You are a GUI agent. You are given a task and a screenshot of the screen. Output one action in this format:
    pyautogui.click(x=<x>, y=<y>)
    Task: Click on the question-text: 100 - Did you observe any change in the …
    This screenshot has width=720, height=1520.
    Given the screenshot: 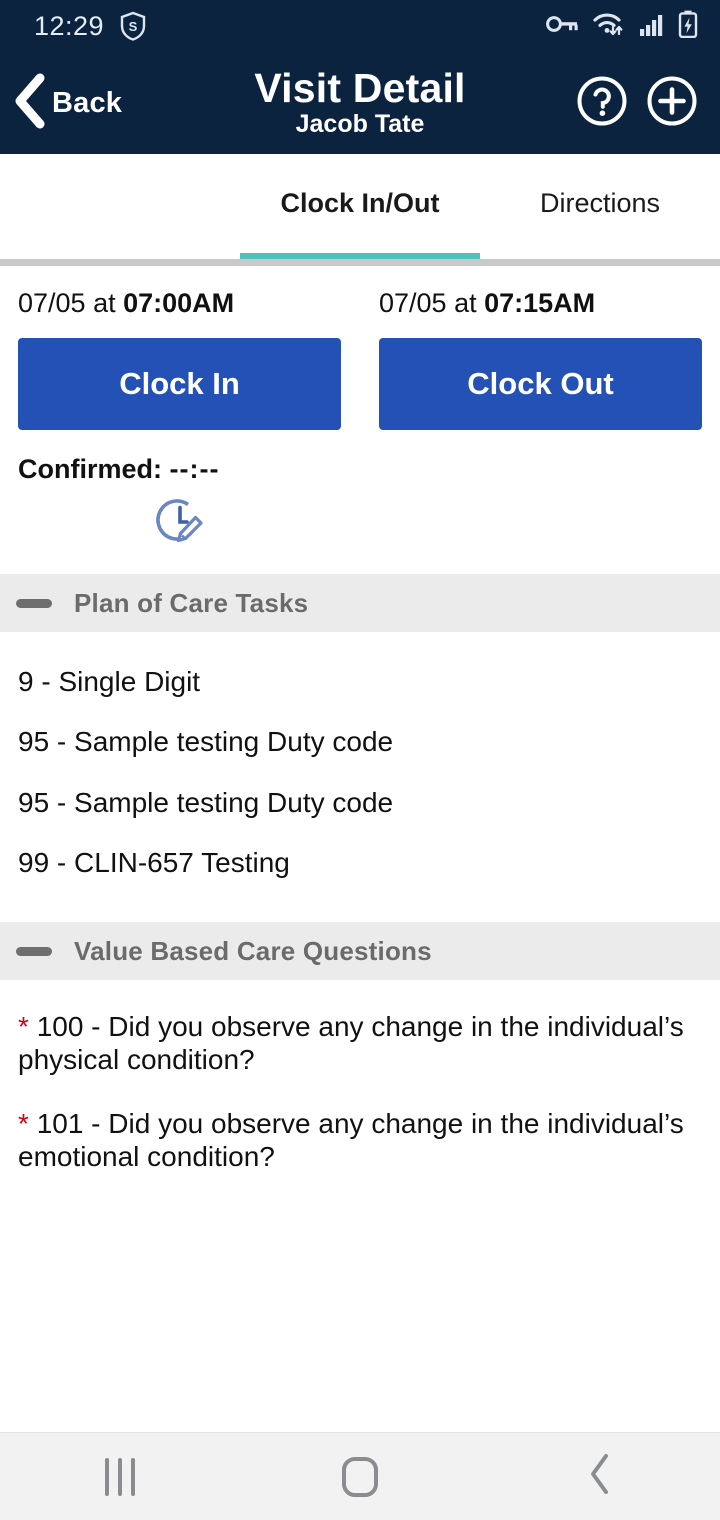 What is the action you would take?
    pyautogui.click(x=351, y=1043)
    